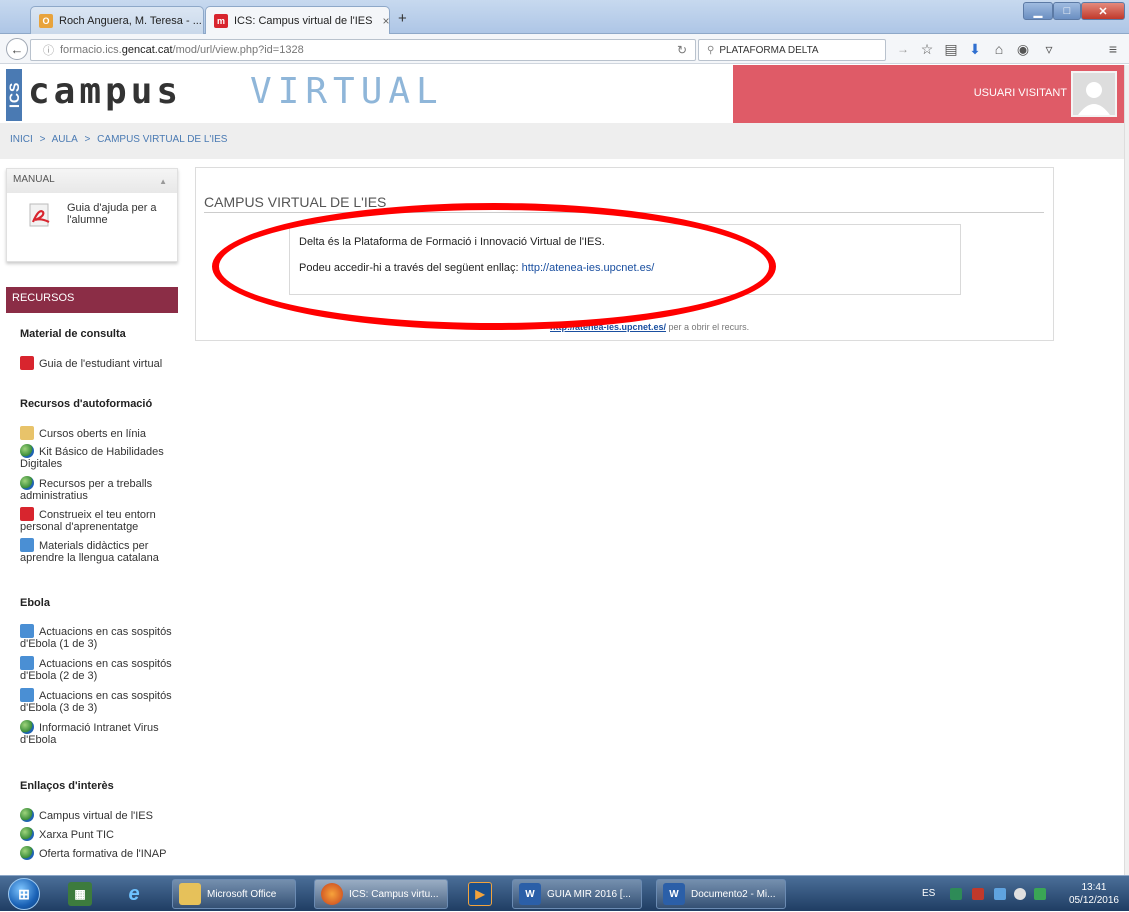 This screenshot has height=912, width=1129. I want to click on manual-block: MANUAL ▲ Guia d'ajuda per a l'alumne, so click(92, 215).